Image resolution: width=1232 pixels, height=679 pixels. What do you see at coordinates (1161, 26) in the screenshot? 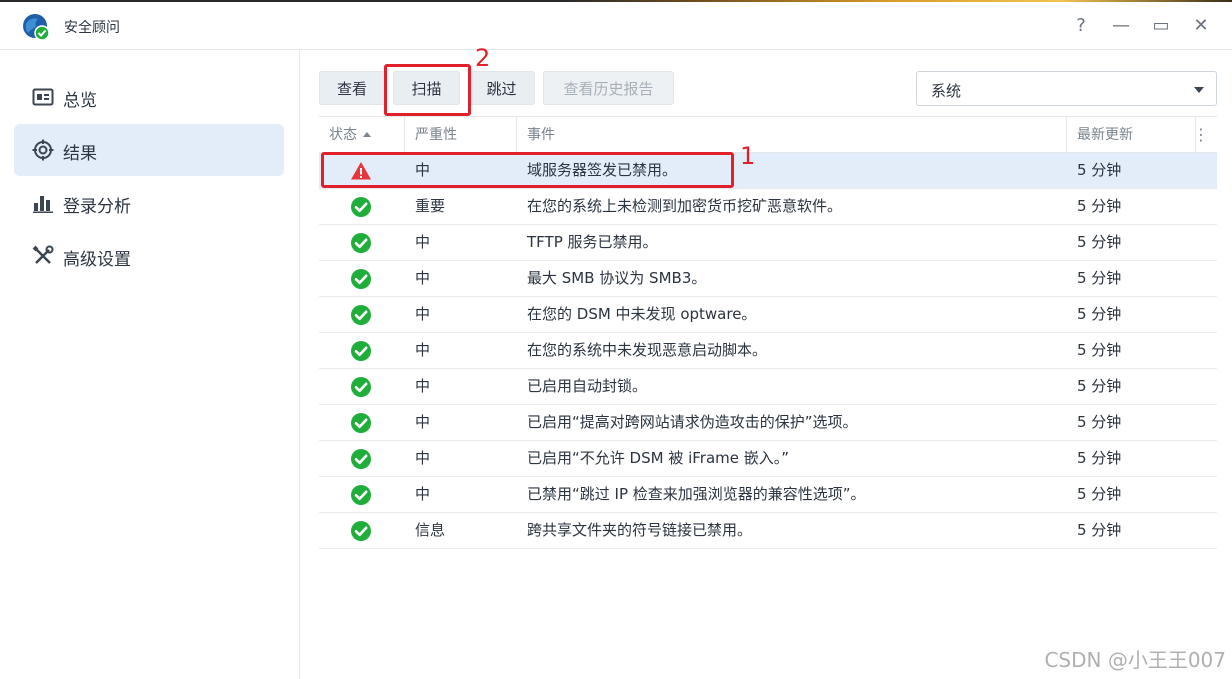
I see `maximize-button: ▭` at bounding box center [1161, 26].